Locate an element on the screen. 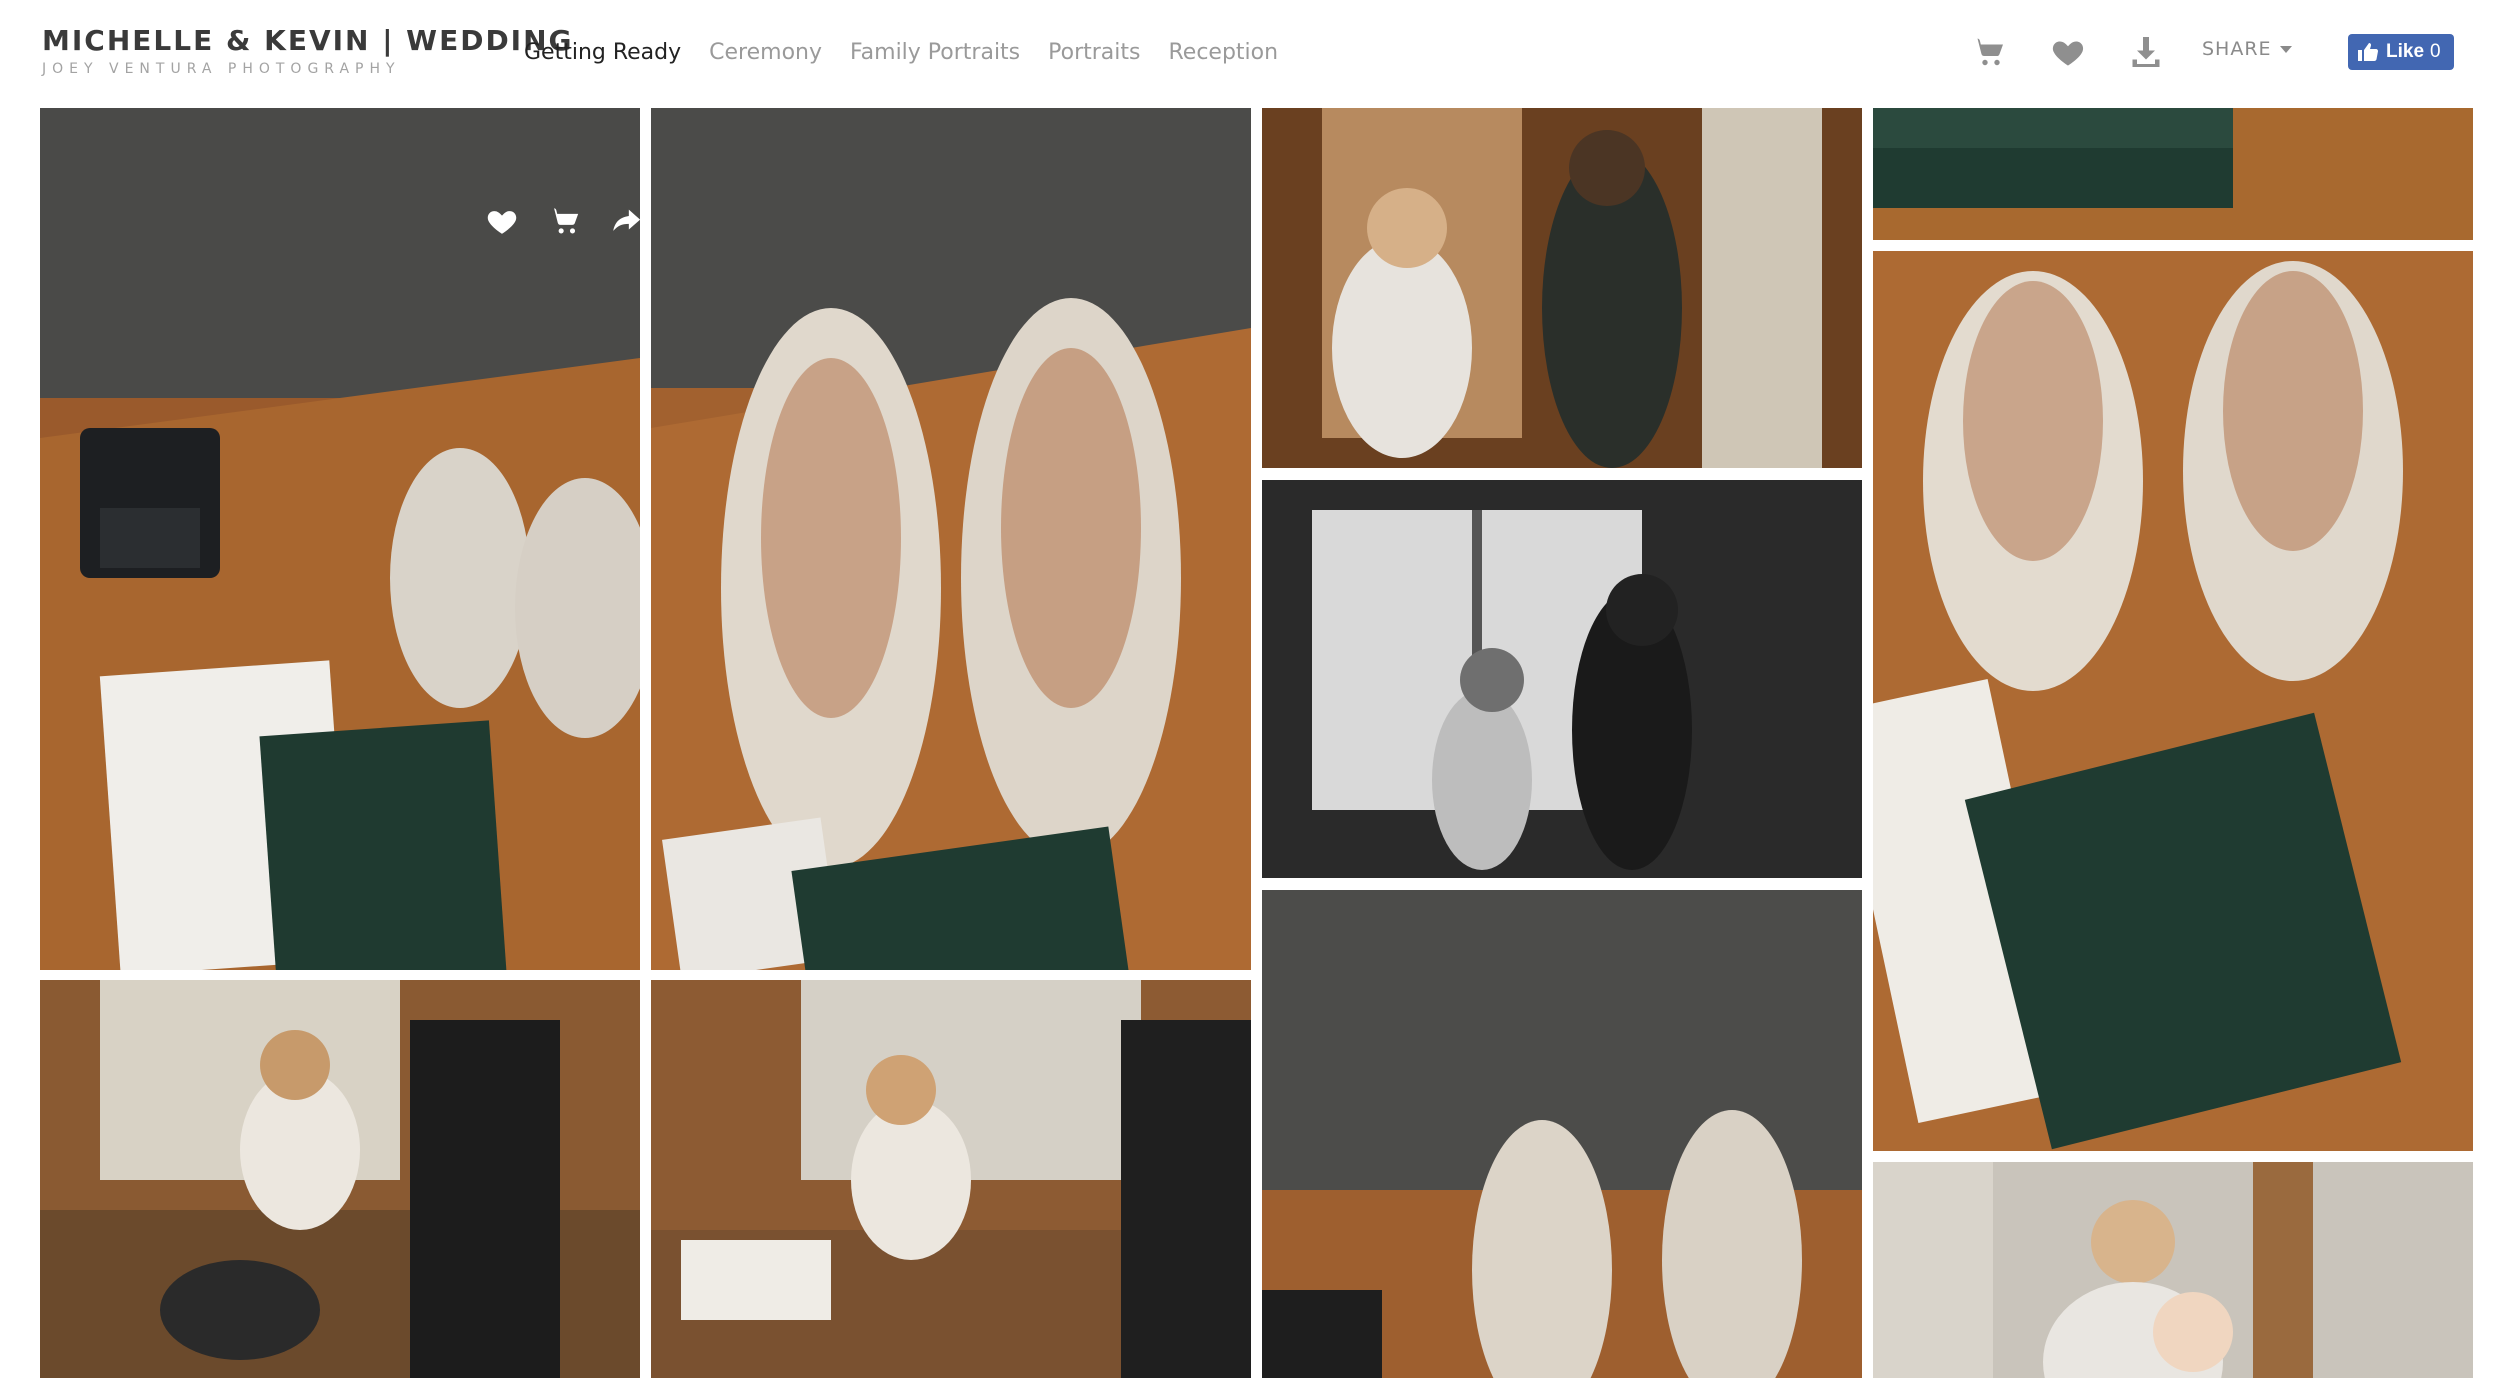 Image resolution: width=2500 pixels, height=1378 pixels. thumbs-up-icon is located at coordinates (2368, 52).